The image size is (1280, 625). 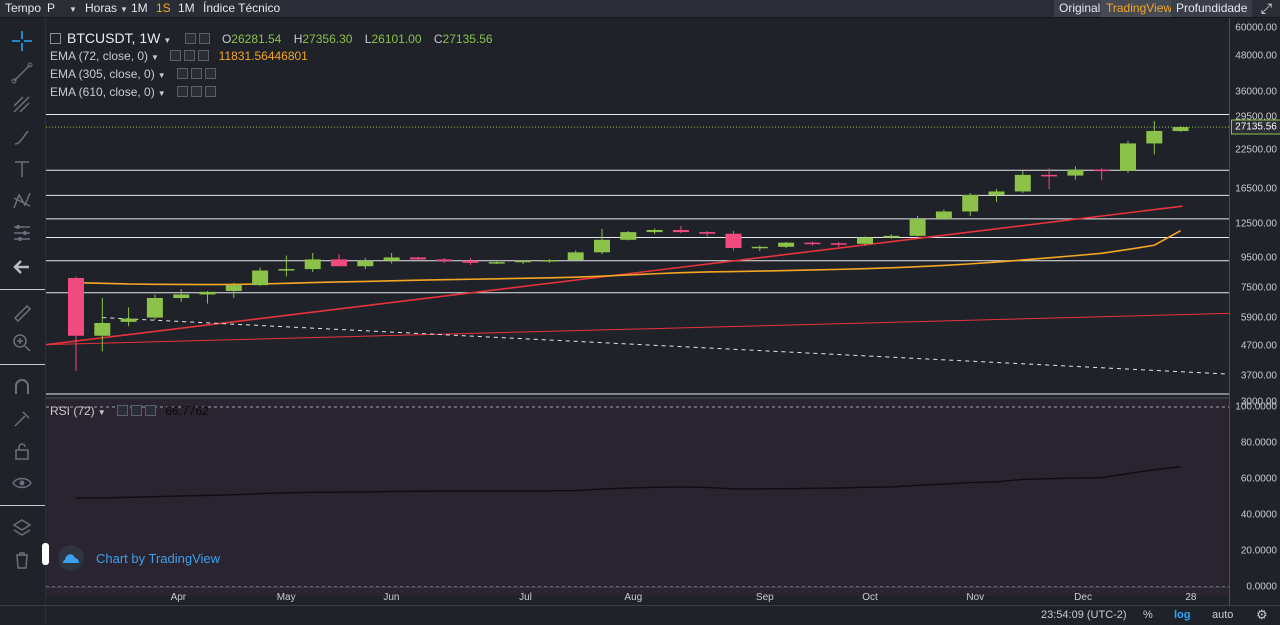 I want to click on brush-icon, so click(x=22, y=137).